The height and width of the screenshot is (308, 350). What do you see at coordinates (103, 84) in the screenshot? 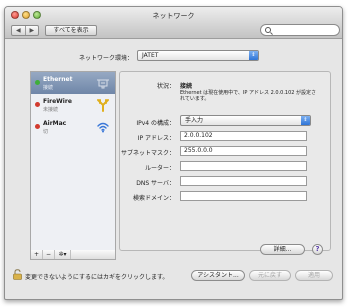
I see `ethernet-icon` at bounding box center [103, 84].